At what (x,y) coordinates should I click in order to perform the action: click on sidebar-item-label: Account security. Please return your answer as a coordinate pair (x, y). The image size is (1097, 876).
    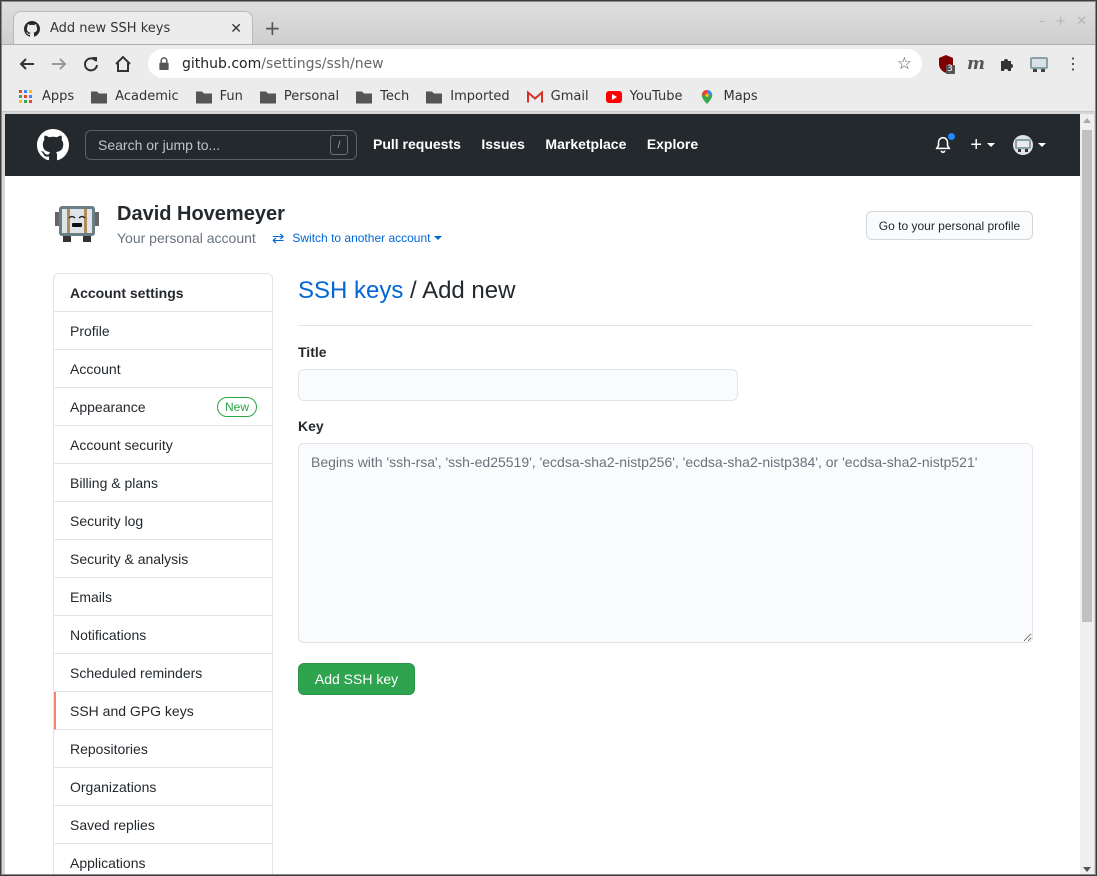
    Looking at the image, I should click on (121, 444).